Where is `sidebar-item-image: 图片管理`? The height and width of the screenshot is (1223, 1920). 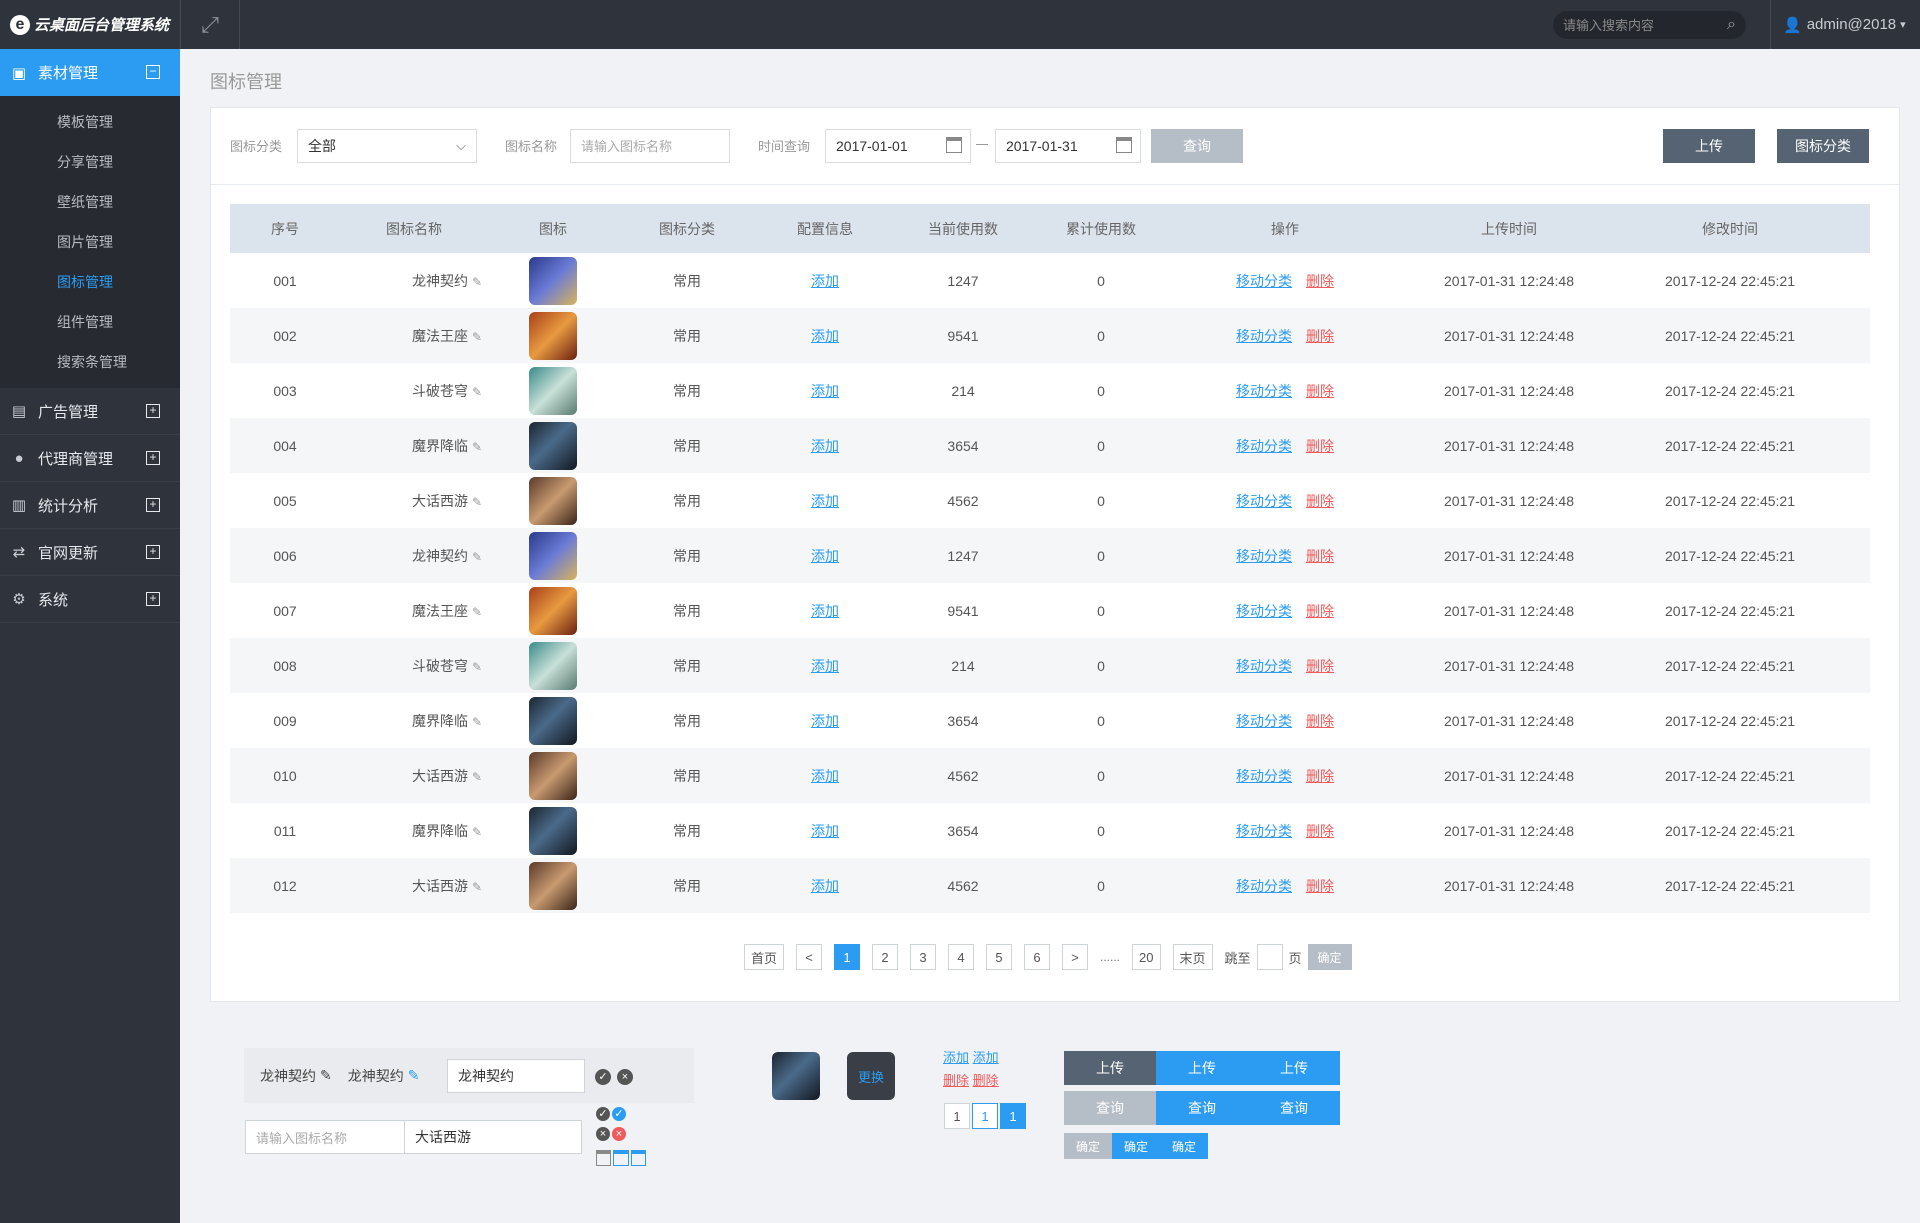 sidebar-item-image: 图片管理 is located at coordinates (90, 242).